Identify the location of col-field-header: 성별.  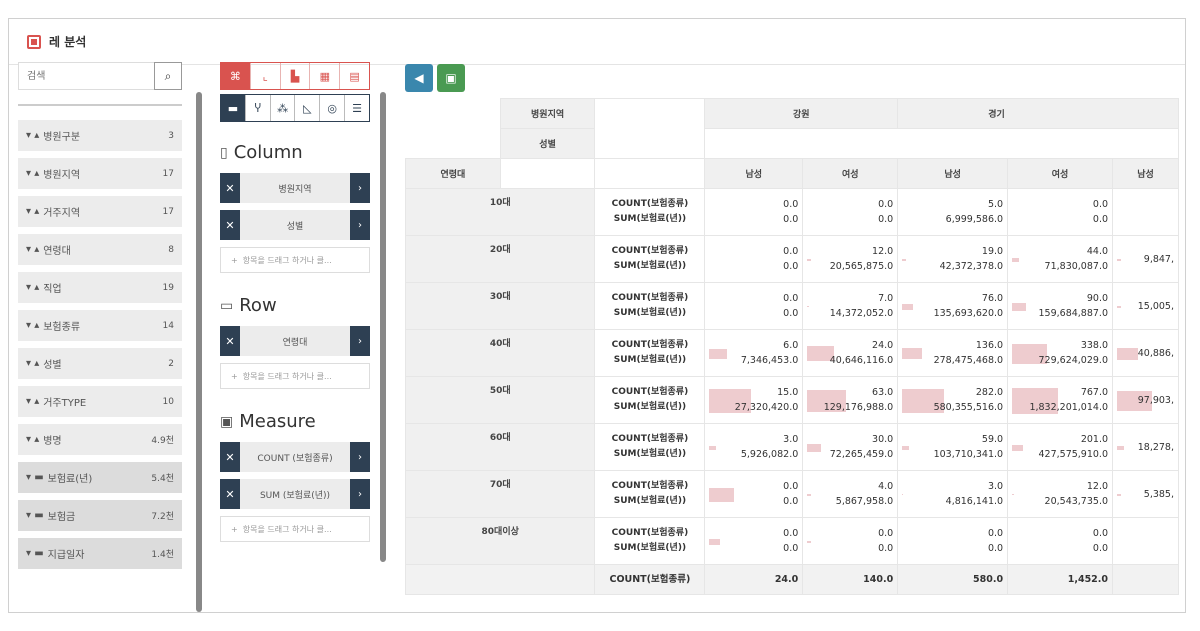
(547, 143).